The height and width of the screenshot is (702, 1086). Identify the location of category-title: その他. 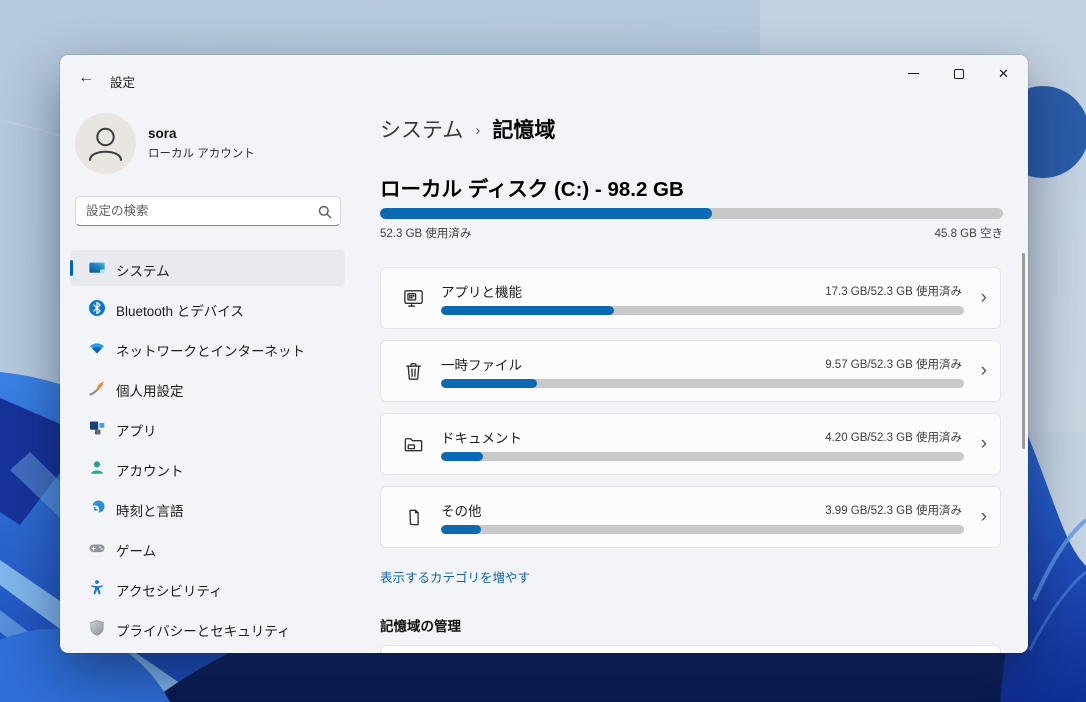
(461, 511).